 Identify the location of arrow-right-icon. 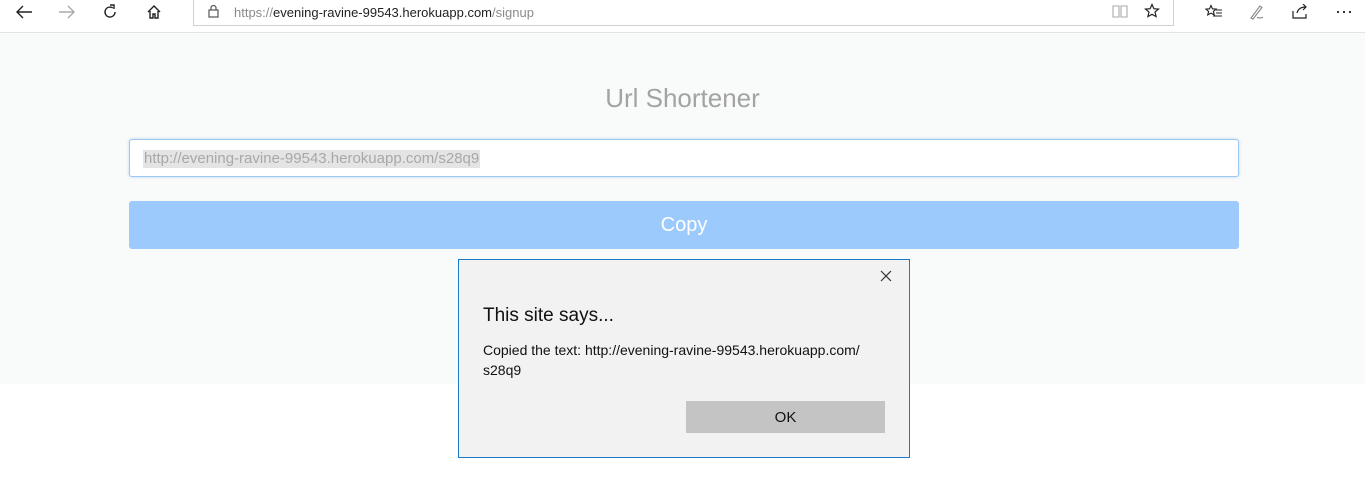
(67, 12).